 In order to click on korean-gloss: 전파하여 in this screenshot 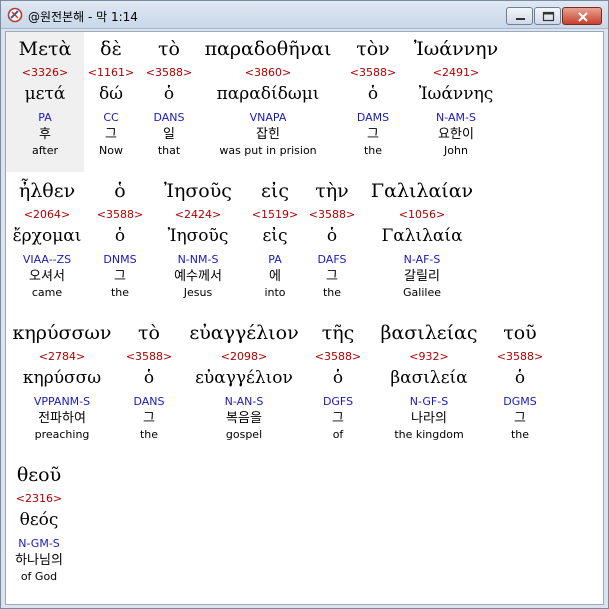, I will do `click(62, 418)`.